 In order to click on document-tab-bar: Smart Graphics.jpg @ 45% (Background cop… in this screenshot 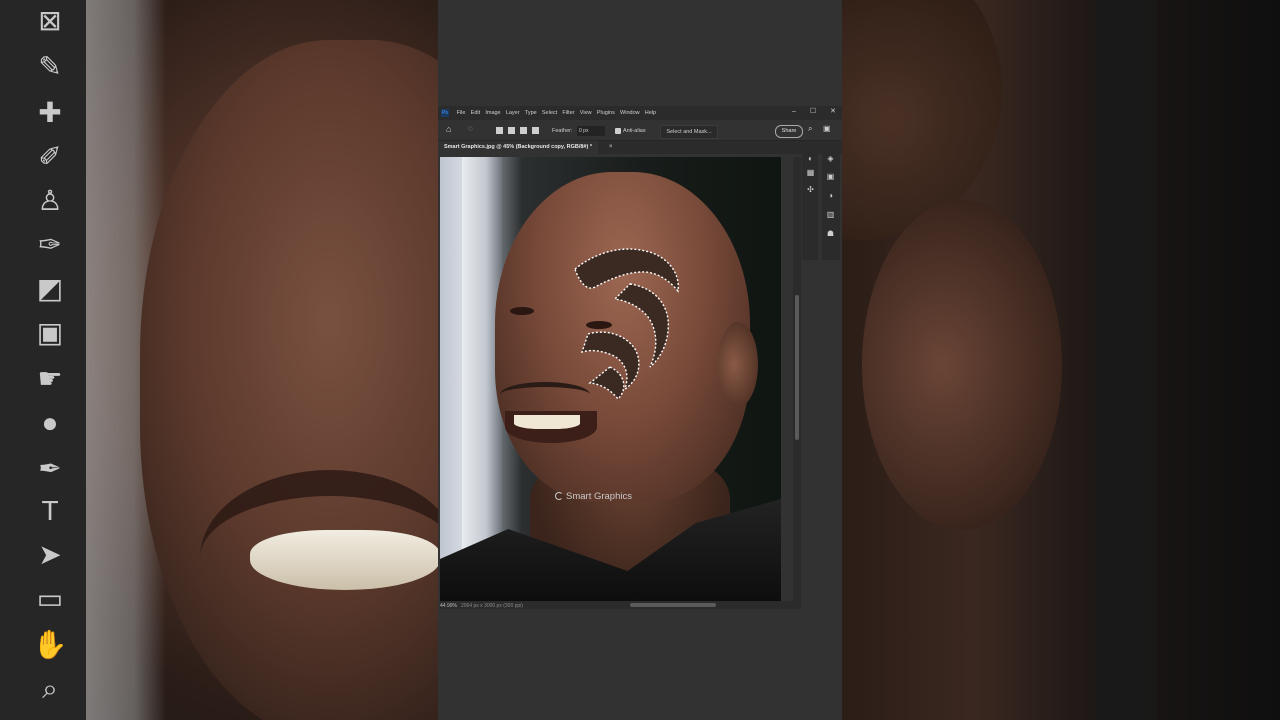, I will do `click(640, 147)`.